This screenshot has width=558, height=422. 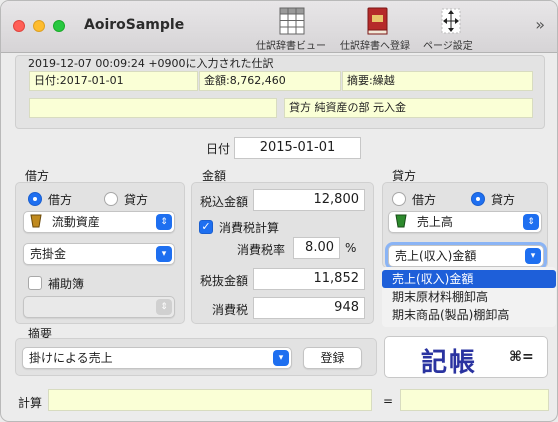 What do you see at coordinates (375, 46) in the screenshot?
I see `toolbar-label: 仕訳辞書へ登録` at bounding box center [375, 46].